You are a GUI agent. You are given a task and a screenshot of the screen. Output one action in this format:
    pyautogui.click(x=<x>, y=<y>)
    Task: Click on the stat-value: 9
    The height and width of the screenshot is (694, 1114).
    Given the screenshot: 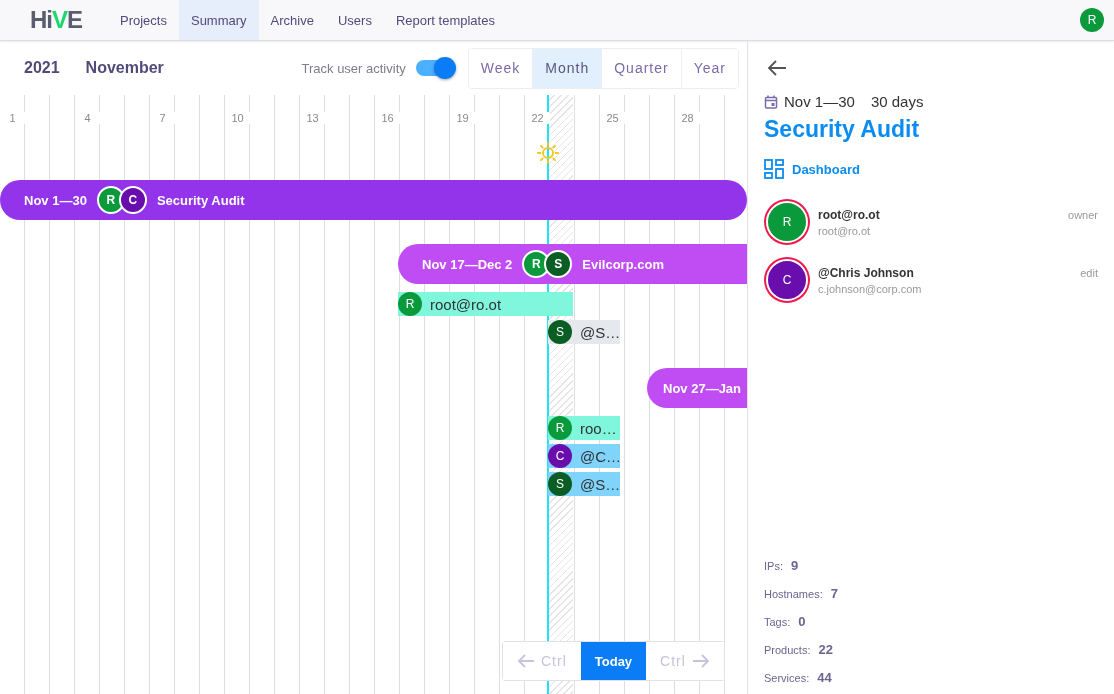 What is the action you would take?
    pyautogui.click(x=794, y=565)
    